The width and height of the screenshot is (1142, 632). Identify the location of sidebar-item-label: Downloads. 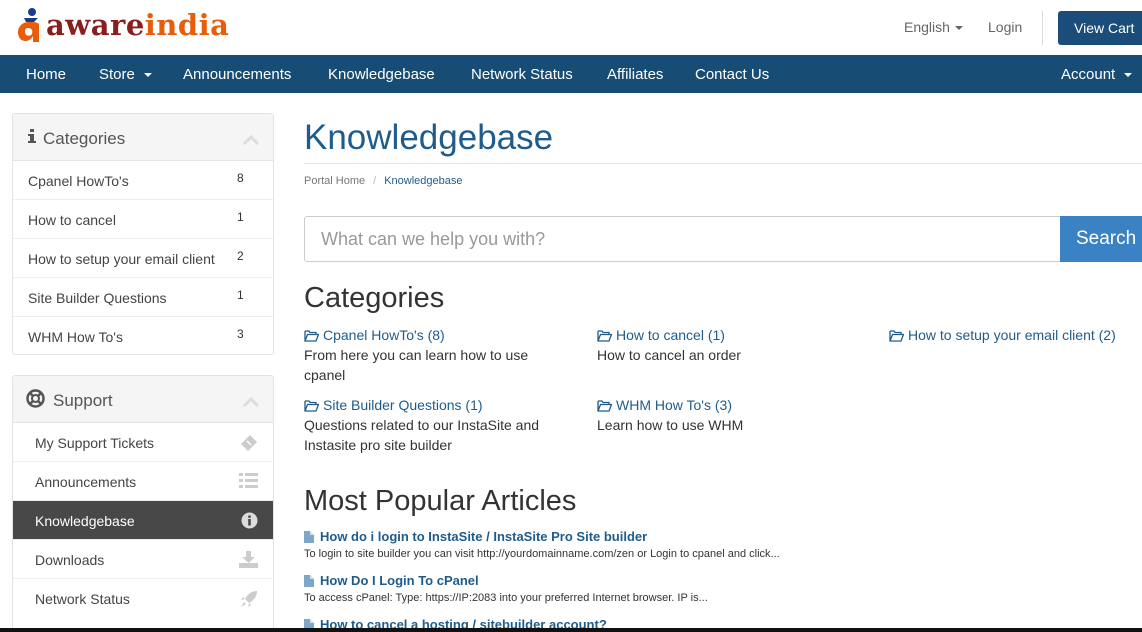
(70, 560).